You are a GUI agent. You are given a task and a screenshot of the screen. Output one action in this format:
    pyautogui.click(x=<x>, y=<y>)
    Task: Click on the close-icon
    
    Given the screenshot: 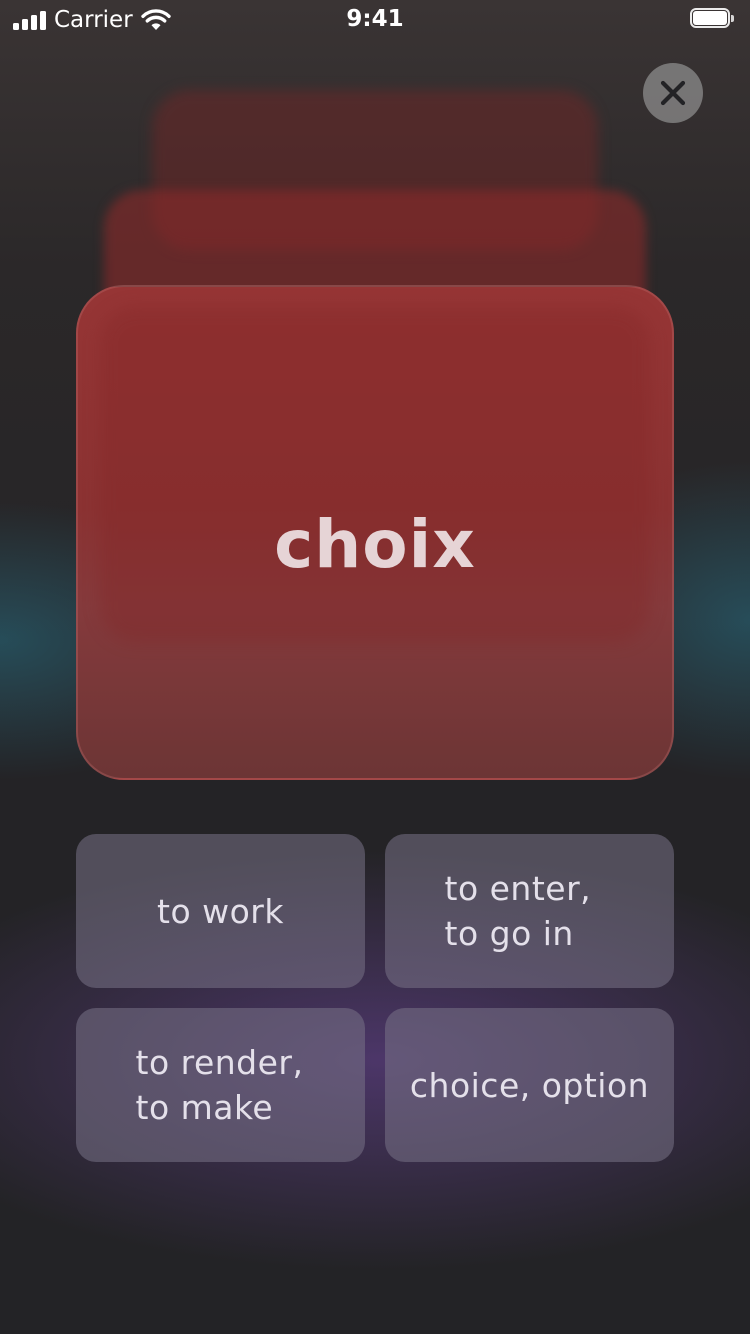 What is the action you would take?
    pyautogui.click(x=673, y=93)
    